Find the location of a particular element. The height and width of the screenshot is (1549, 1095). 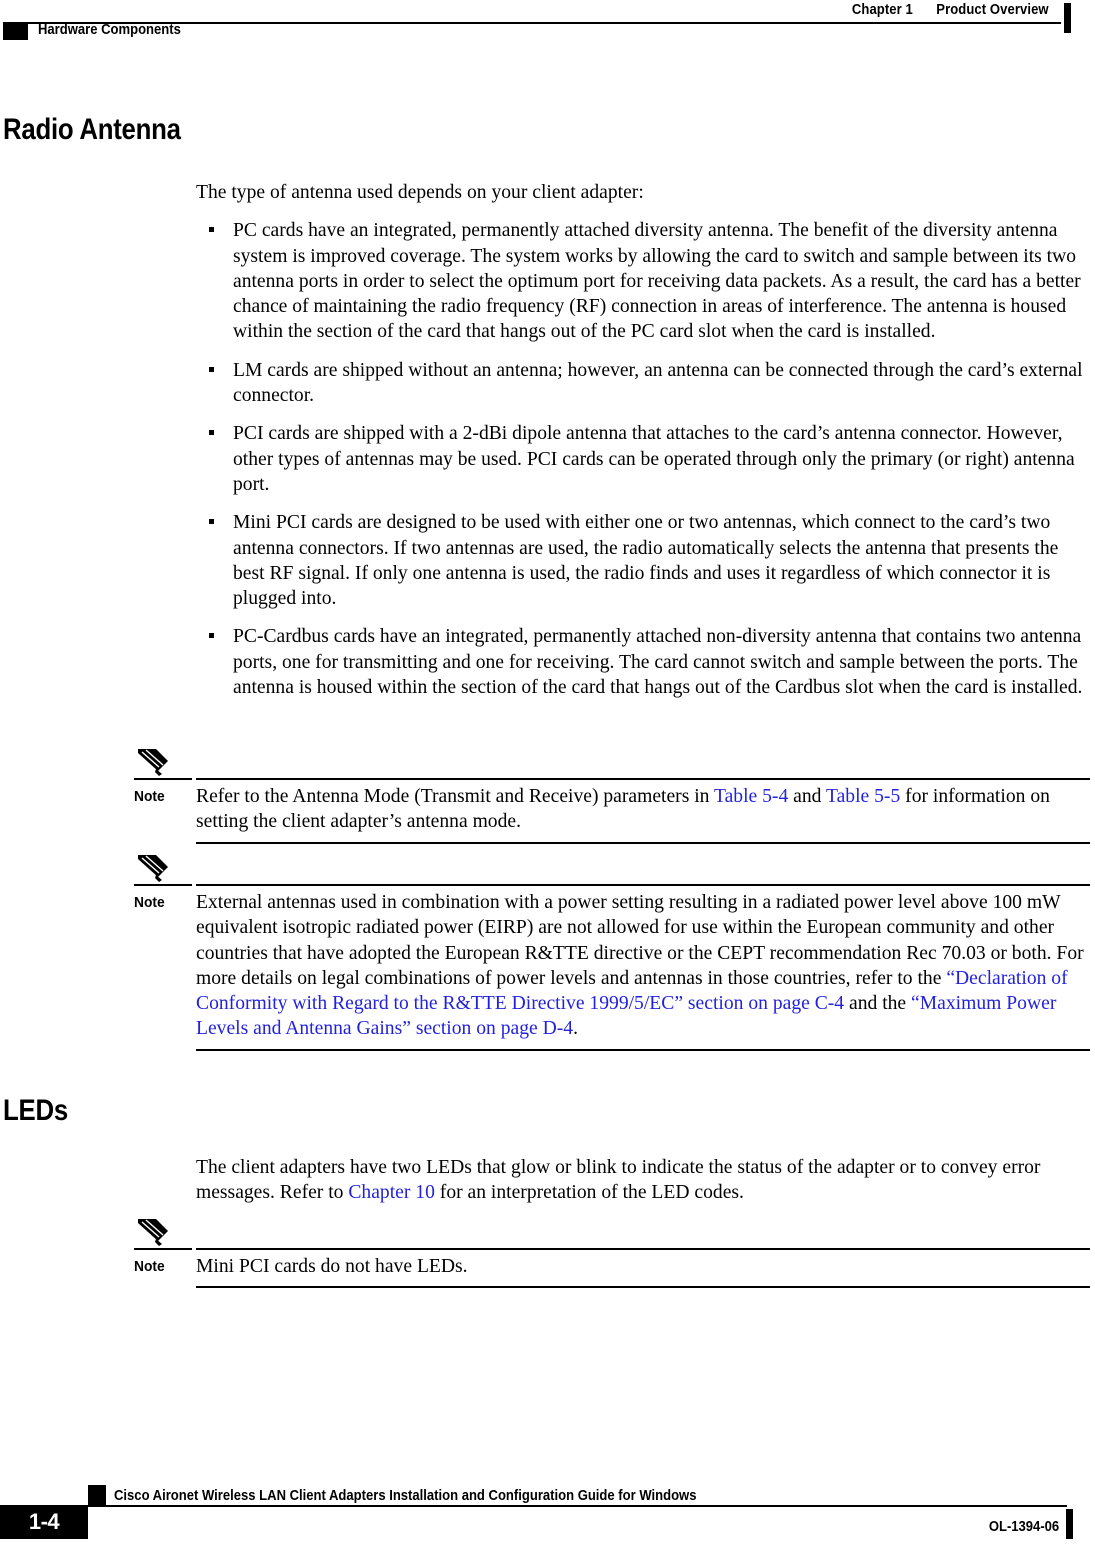

header-left-marker is located at coordinates (15, 31).